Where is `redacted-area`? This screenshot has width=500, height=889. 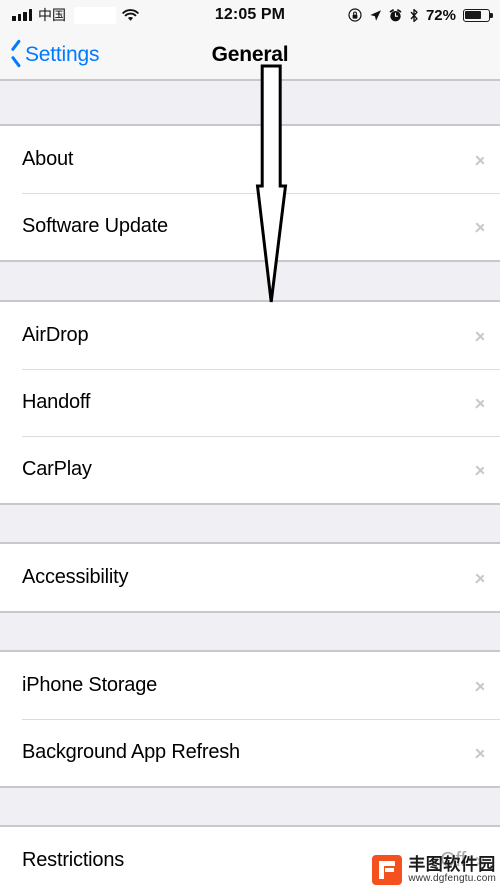 redacted-area is located at coordinates (95, 15).